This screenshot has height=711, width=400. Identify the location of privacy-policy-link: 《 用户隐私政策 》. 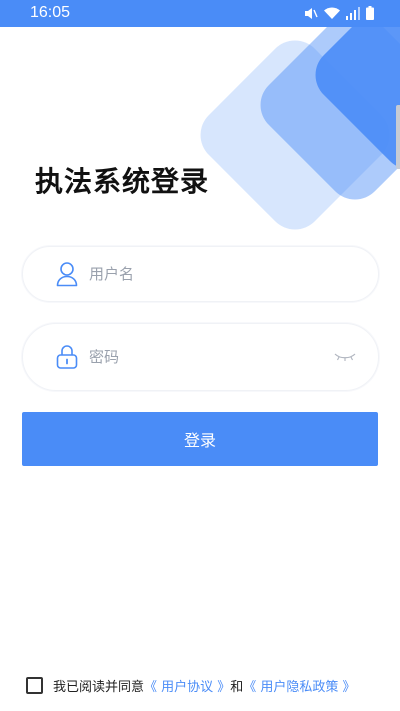
(299, 685).